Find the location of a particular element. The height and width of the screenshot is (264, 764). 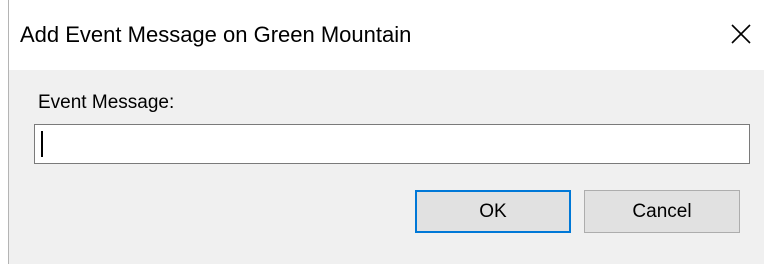

event-message-label: Event Message: is located at coordinates (106, 102).